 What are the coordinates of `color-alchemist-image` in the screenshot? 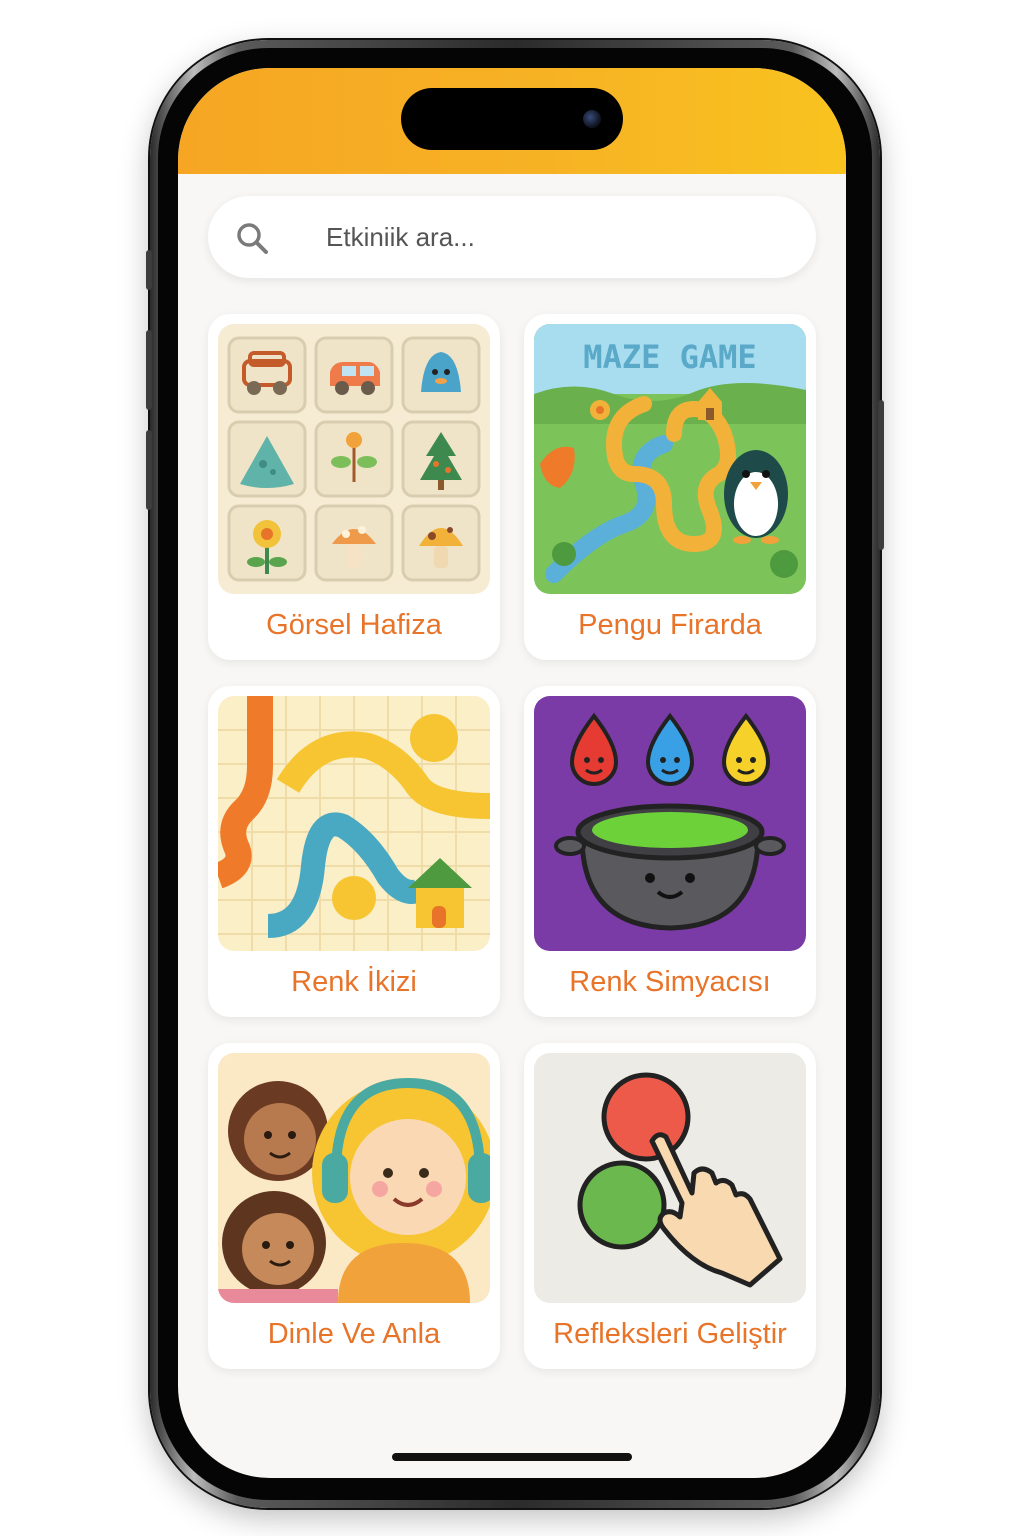 It's located at (670, 823).